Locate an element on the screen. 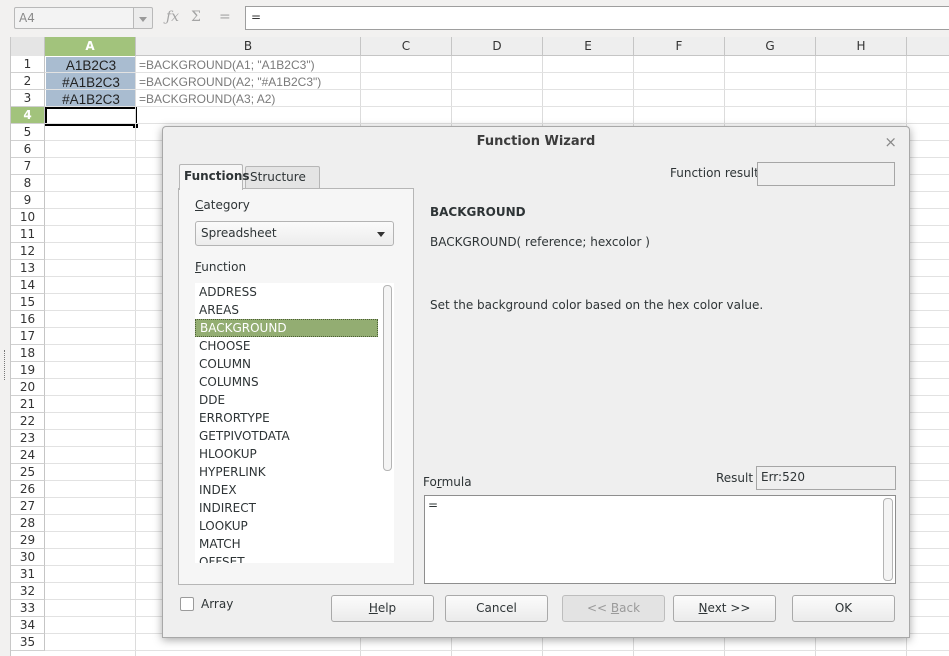 This screenshot has width=949, height=656. row-header-11: 11 is located at coordinates (28, 234).